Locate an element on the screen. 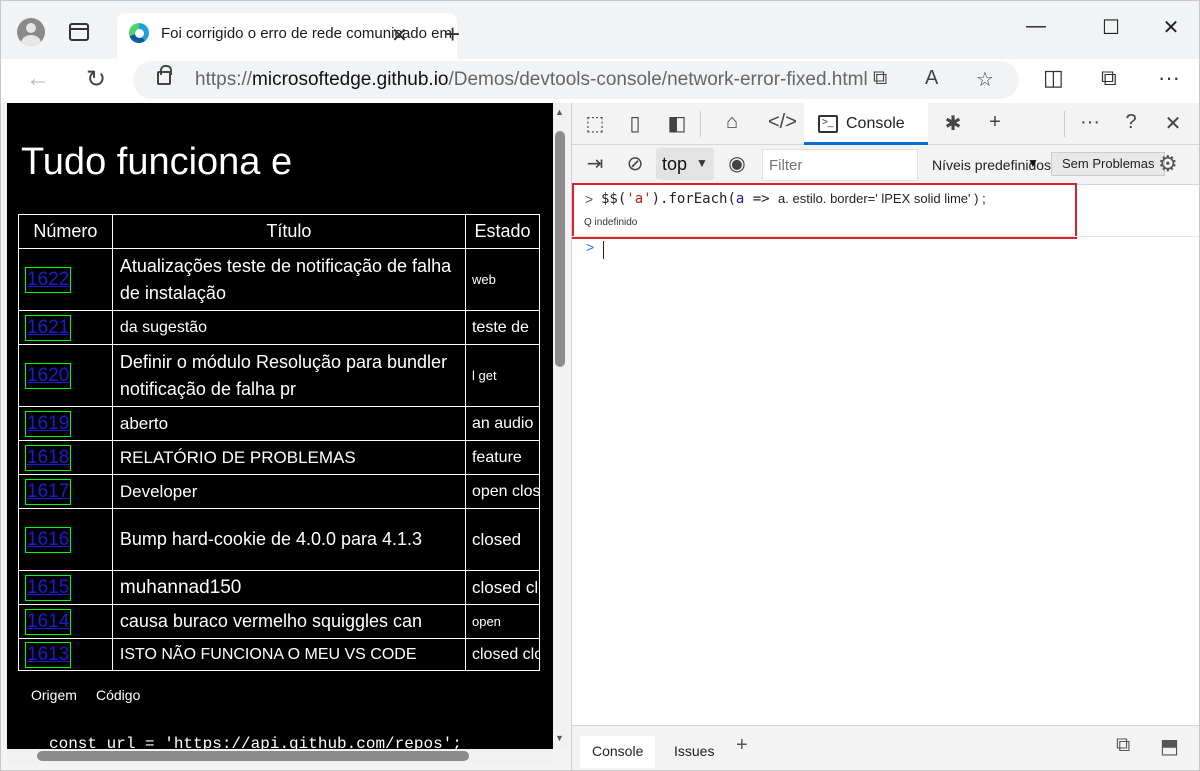 Image resolution: width=1200 pixels, height=771 pixels. issue-link: 1616 is located at coordinates (48, 539).